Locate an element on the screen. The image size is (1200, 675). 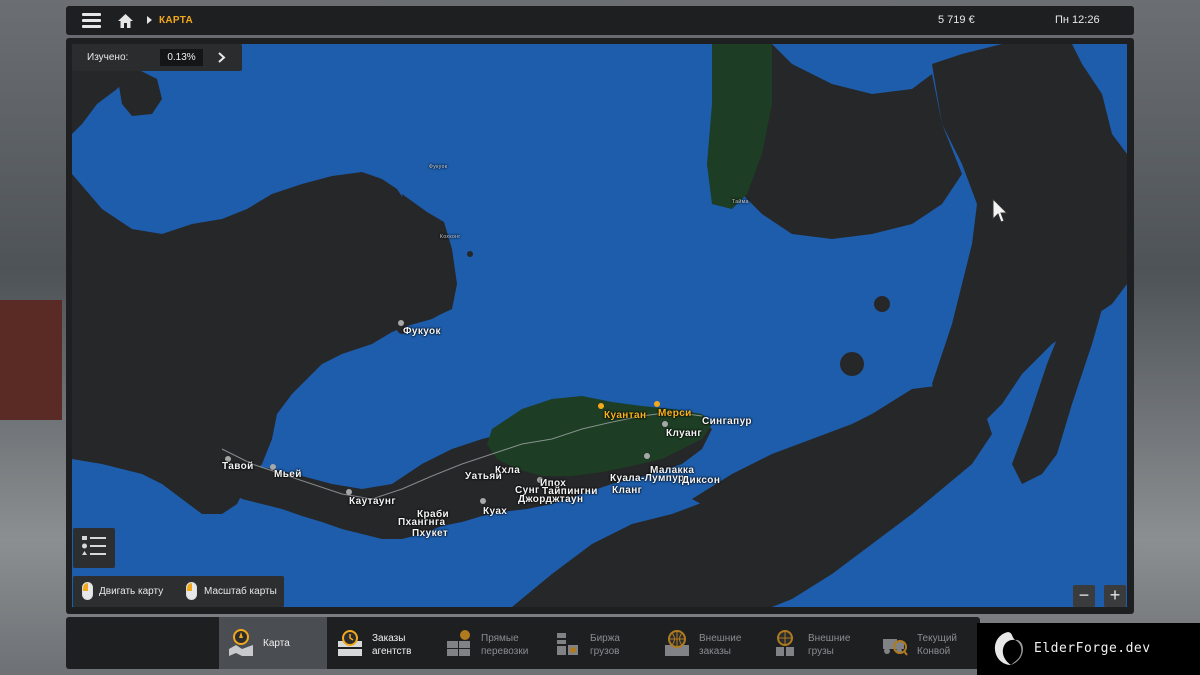
tab-current-convoy: Текущий Конвой is located at coordinates (927, 643).